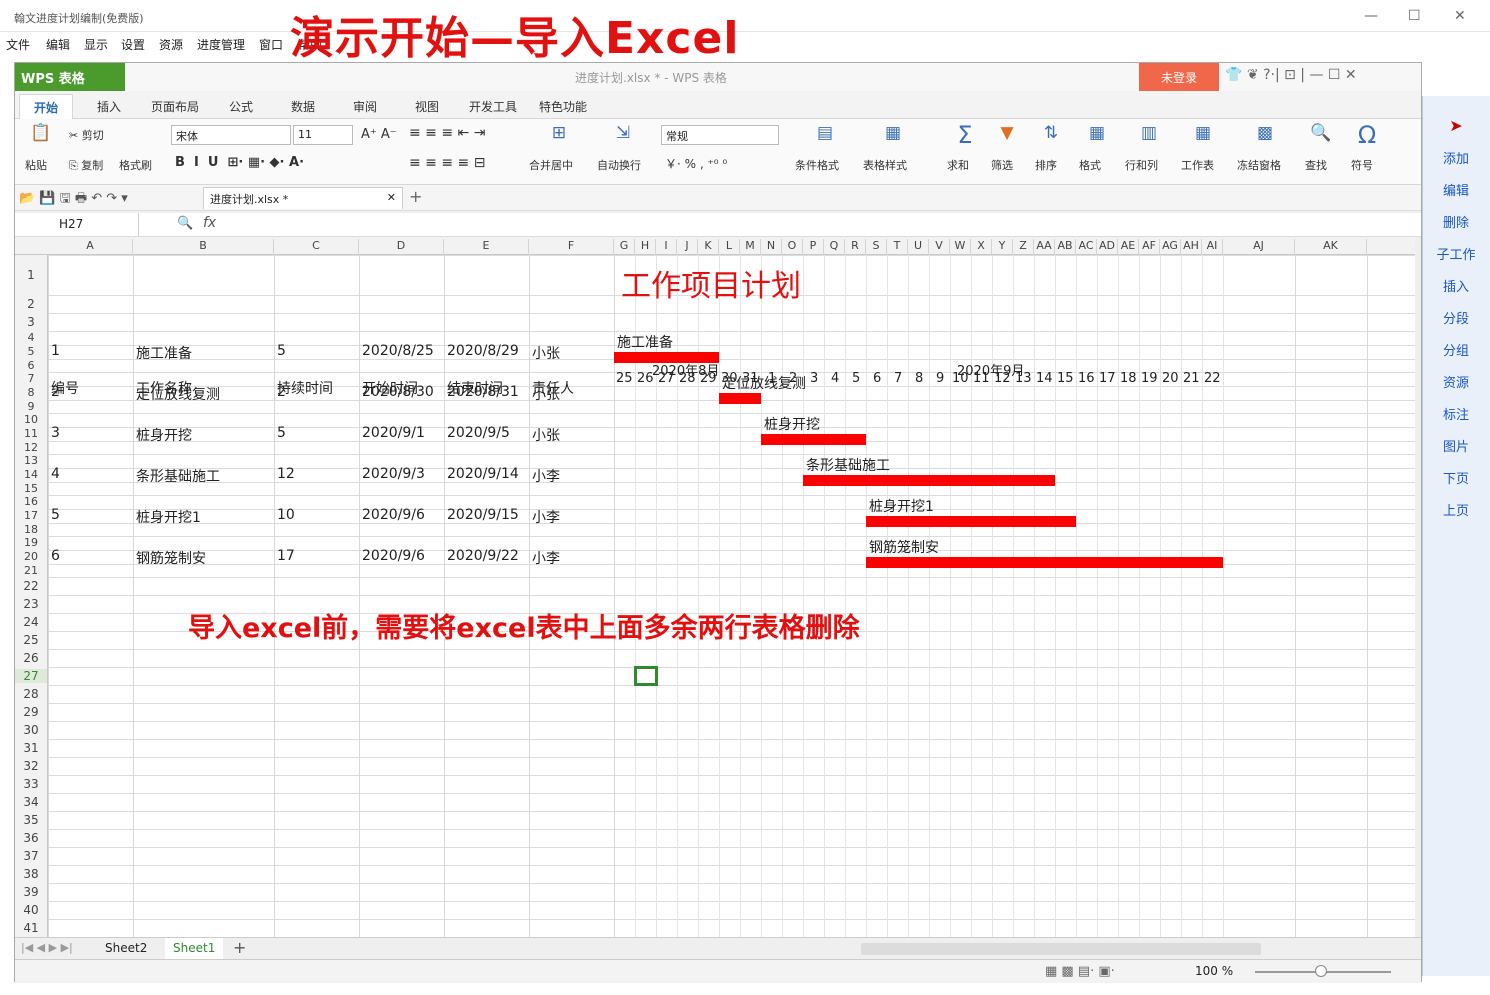  I want to click on row-number: 19, so click(31, 542).